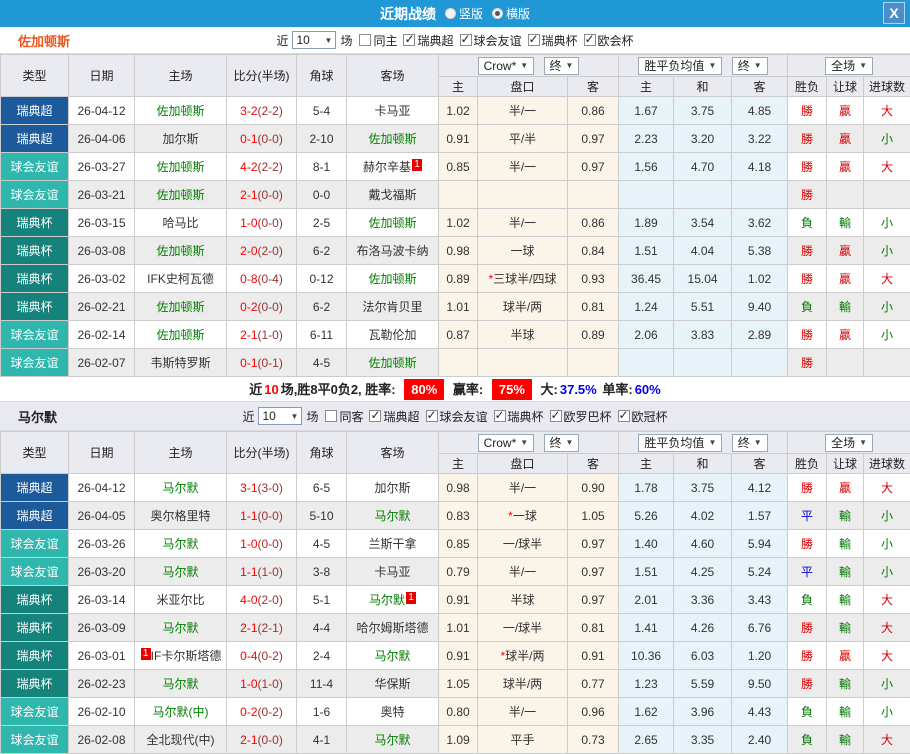  What do you see at coordinates (392, 628) in the screenshot?
I see `team-name: 哈尔姆斯塔德` at bounding box center [392, 628].